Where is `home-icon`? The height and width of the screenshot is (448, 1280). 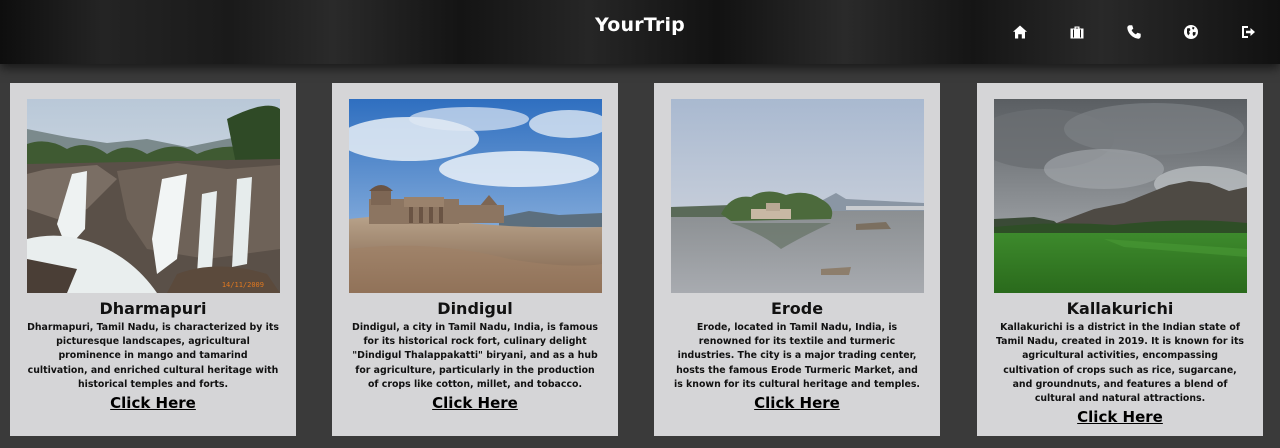 home-icon is located at coordinates (1020, 32).